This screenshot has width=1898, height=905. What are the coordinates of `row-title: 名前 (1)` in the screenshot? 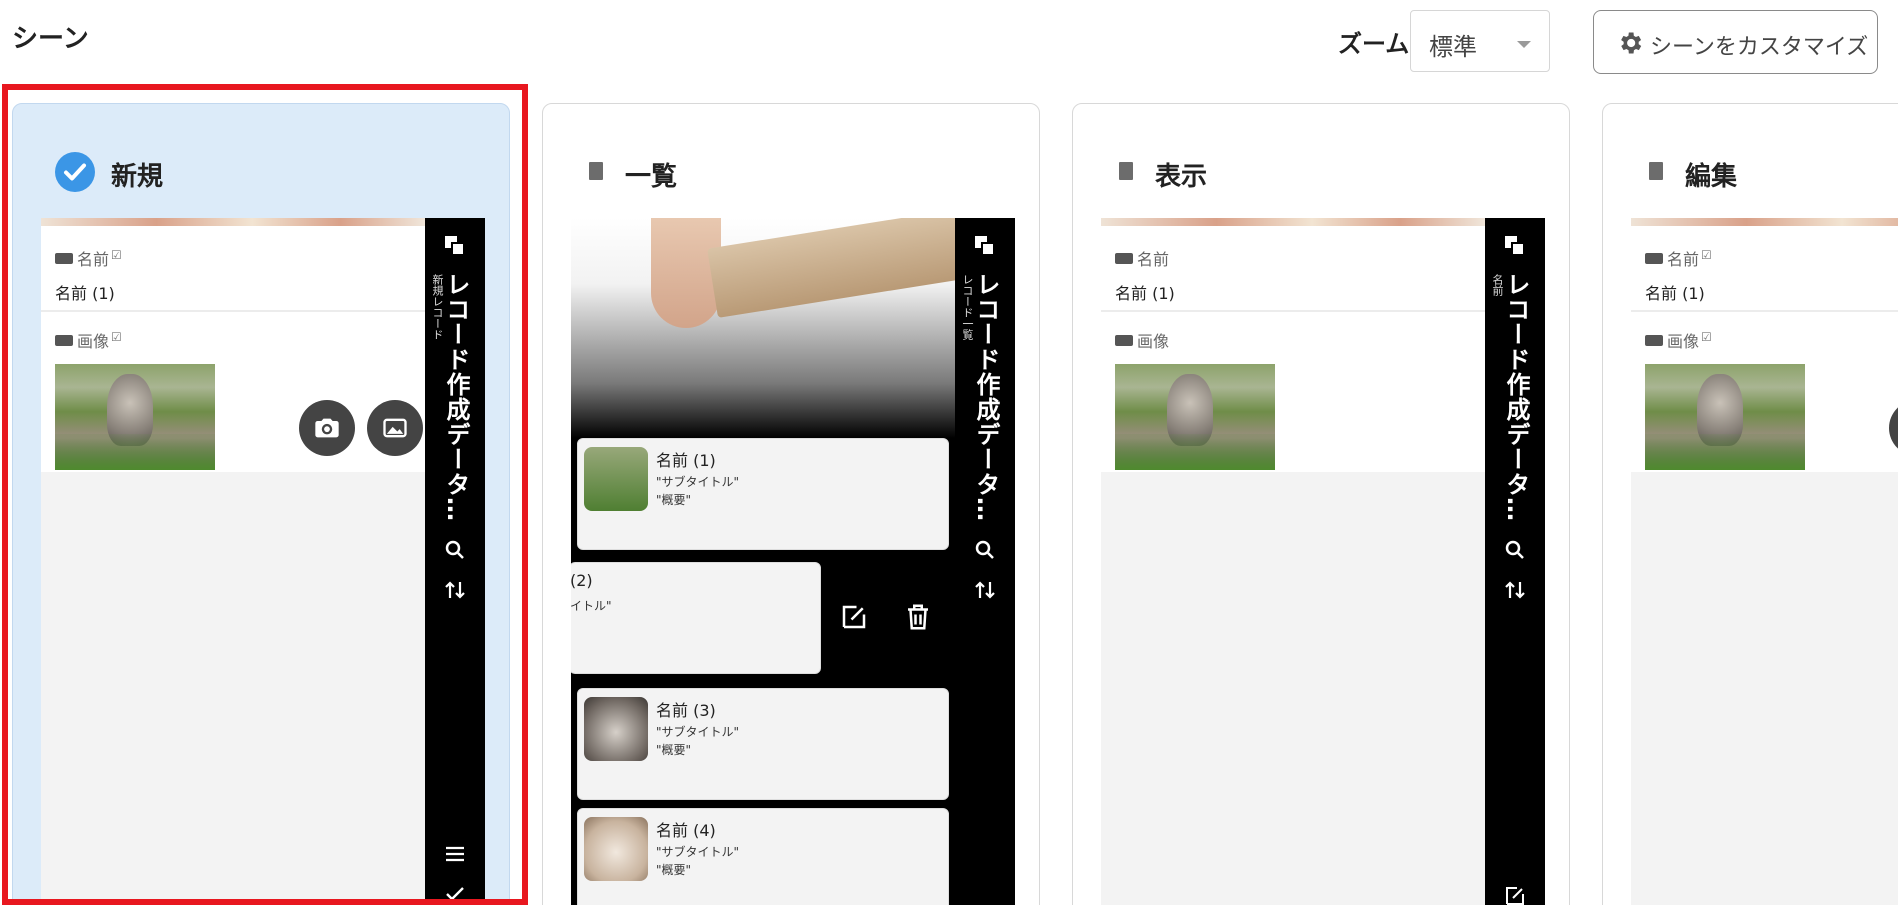 It's located at (686, 460).